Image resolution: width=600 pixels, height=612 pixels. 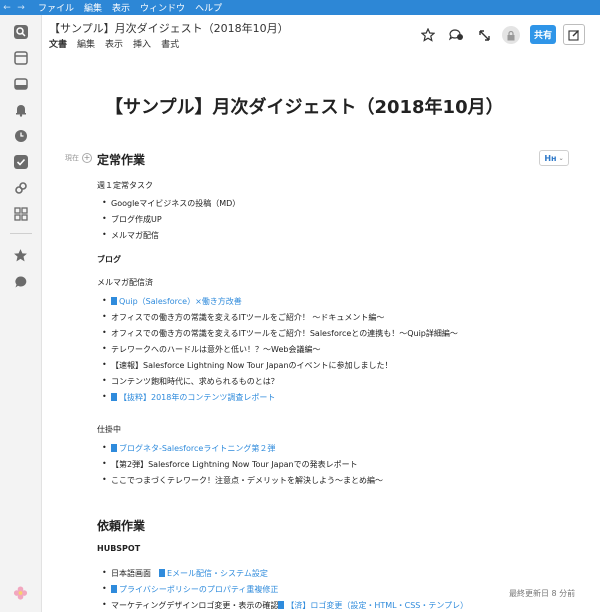 I want to click on list-item: オフィスでの働き方の常識を変えるITツールをご紹介！ ～ドキュメント編～, so click(x=243, y=317).